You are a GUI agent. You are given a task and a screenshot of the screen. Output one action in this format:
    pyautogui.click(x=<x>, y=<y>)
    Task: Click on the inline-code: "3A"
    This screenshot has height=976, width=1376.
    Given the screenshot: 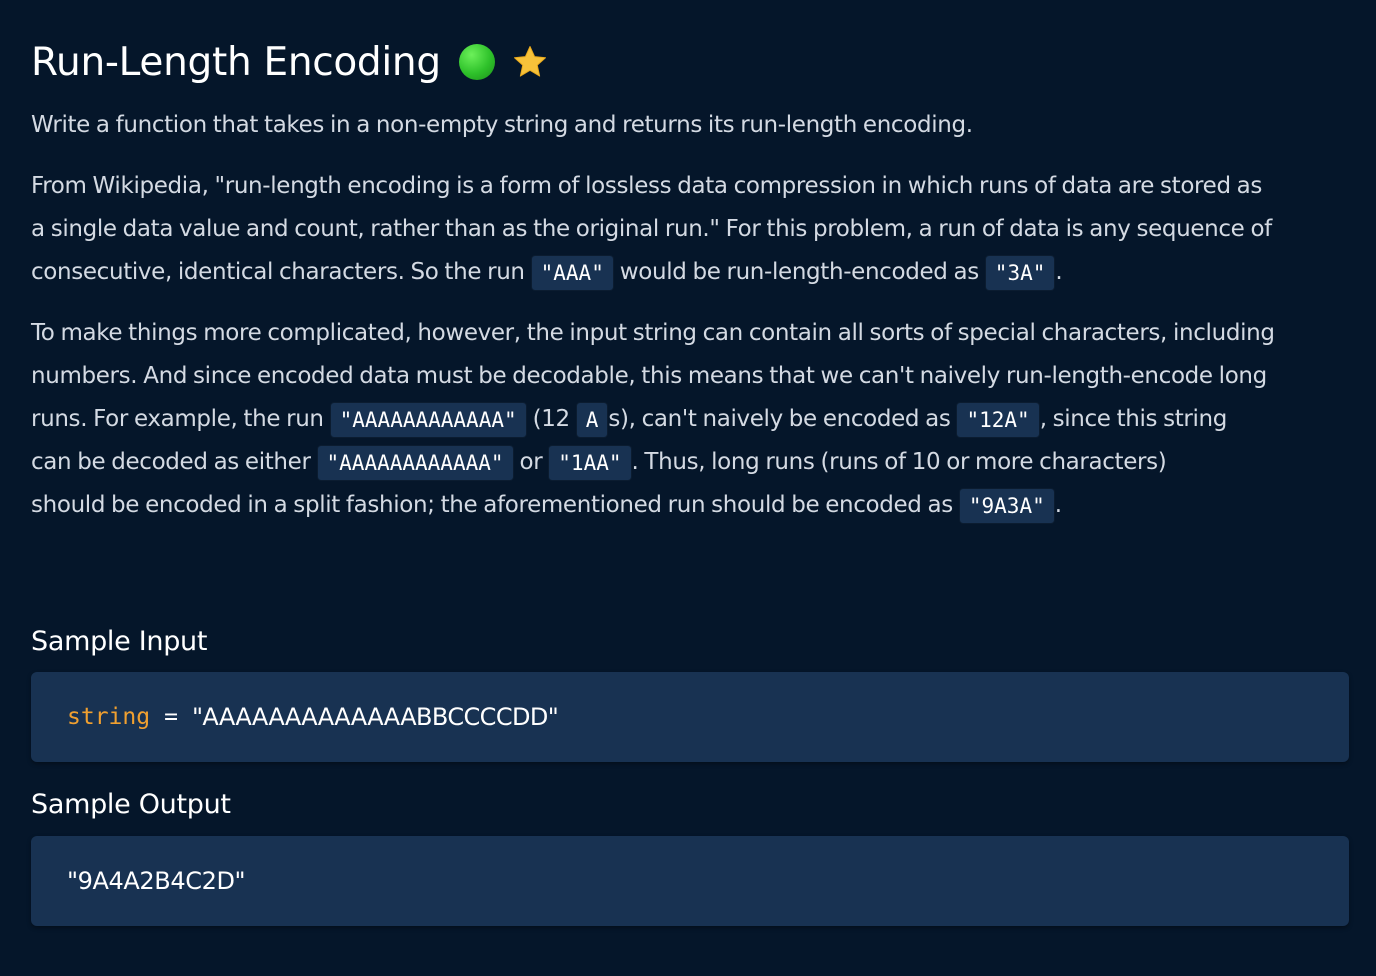 What is the action you would take?
    pyautogui.click(x=1020, y=272)
    